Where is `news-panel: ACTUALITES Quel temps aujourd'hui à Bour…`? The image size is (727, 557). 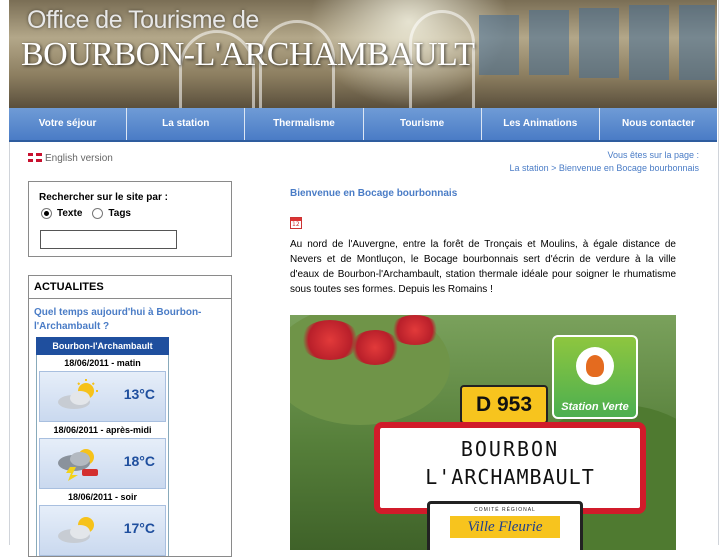
news-panel: ACTUALITES Quel temps aujourd'hui à Bour… is located at coordinates (130, 416).